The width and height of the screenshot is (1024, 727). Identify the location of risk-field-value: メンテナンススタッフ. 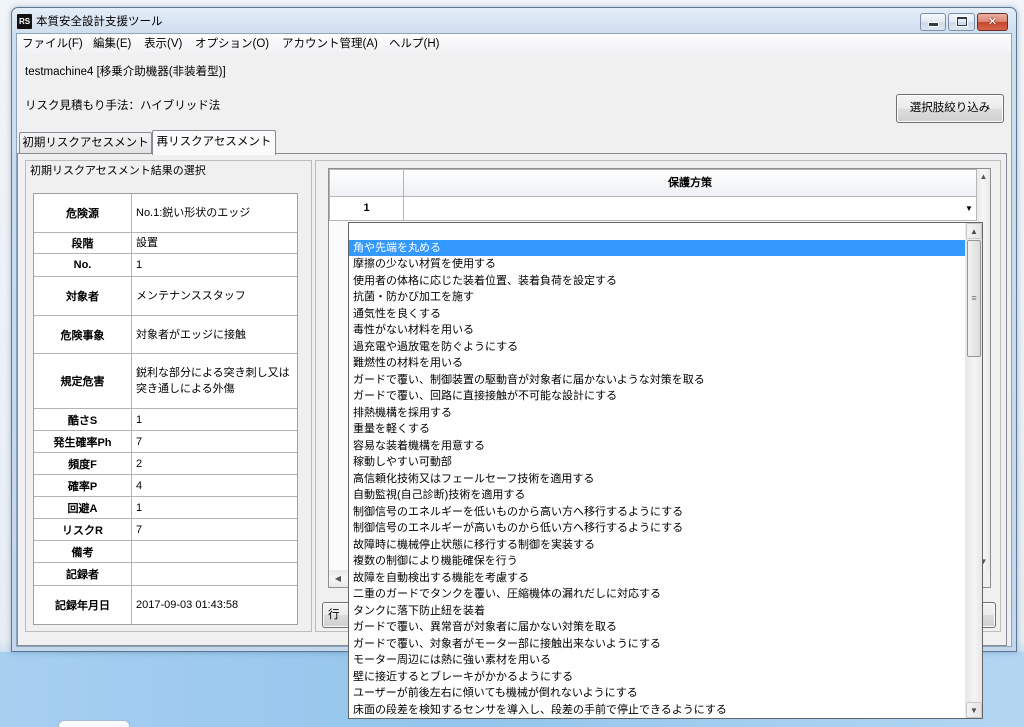
(191, 296).